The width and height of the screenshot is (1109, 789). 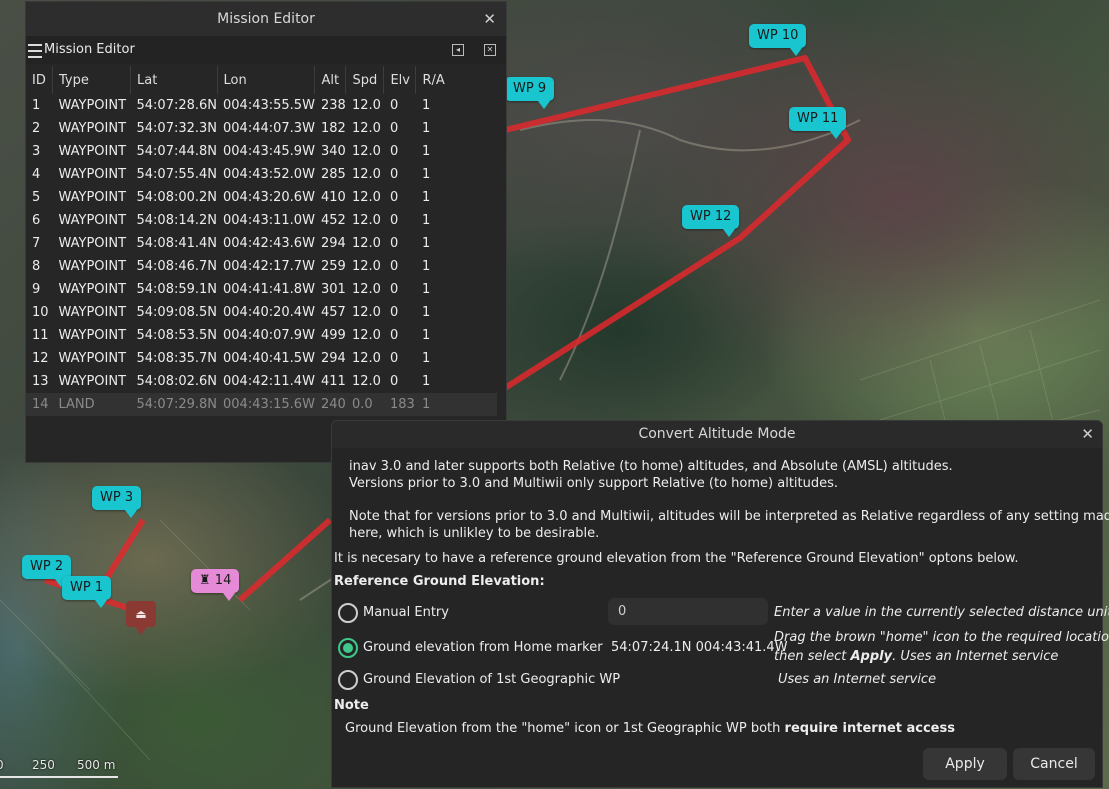 I want to click on cell-alt: 411, so click(x=330, y=381).